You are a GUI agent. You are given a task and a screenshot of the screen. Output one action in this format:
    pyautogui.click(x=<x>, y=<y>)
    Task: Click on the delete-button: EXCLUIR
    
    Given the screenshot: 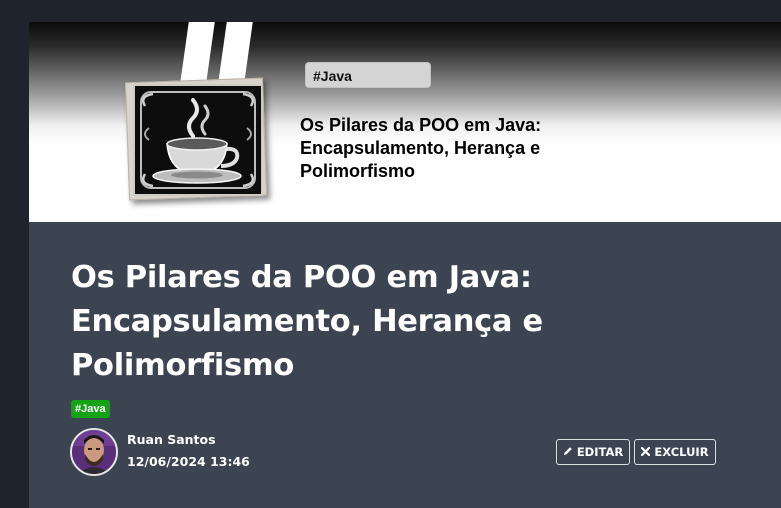 What is the action you would take?
    pyautogui.click(x=675, y=452)
    